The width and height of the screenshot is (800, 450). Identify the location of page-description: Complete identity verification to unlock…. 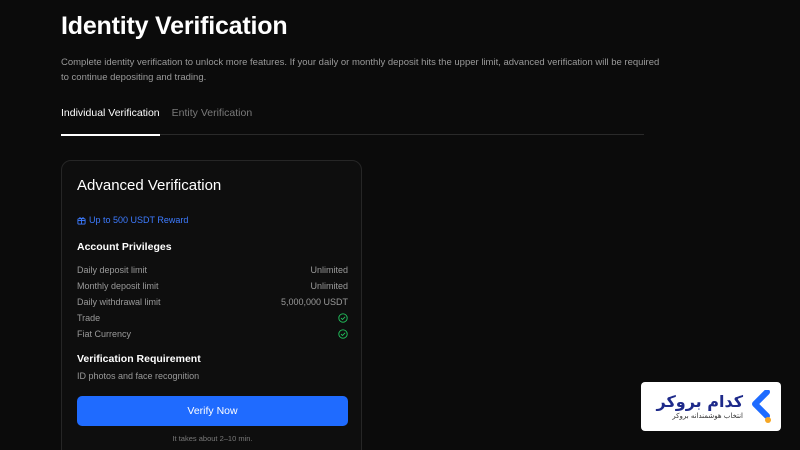
(360, 70).